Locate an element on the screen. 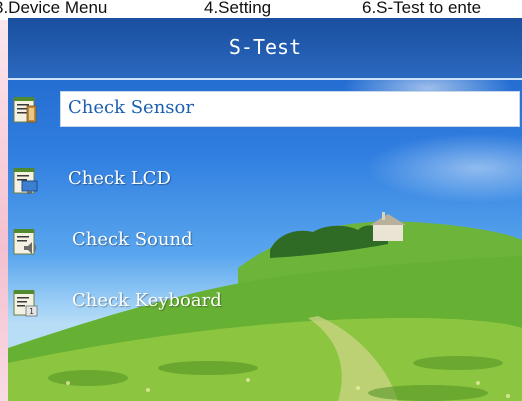  notepad-sensor-icon is located at coordinates (25, 110).